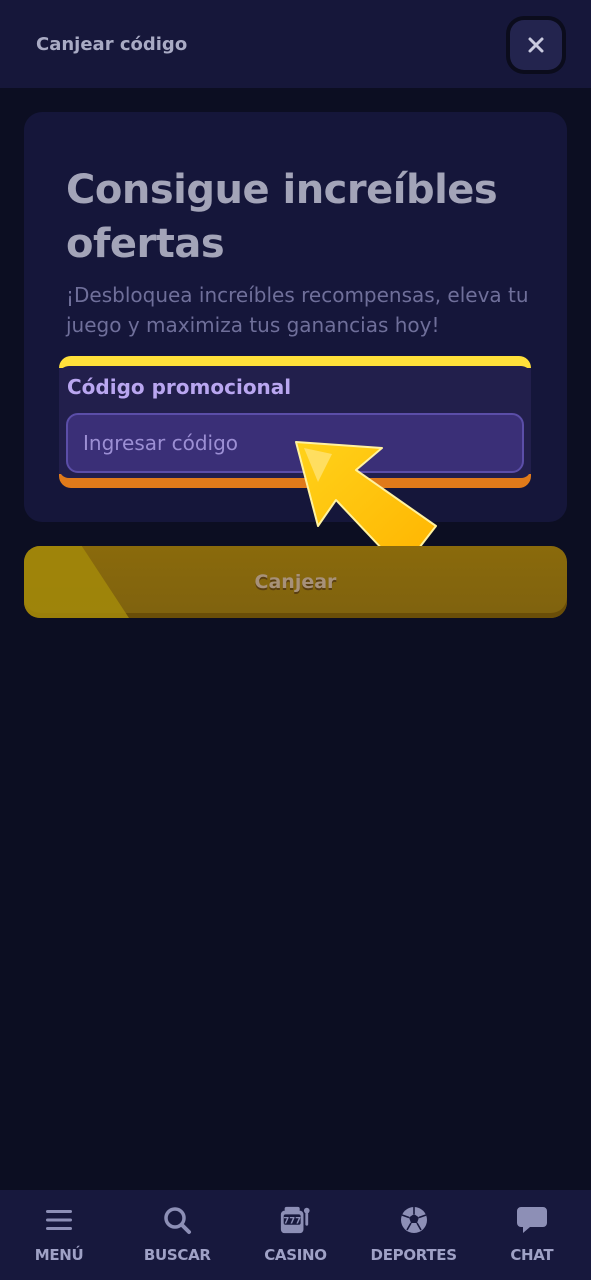 This screenshot has height=1280, width=591. What do you see at coordinates (282, 217) in the screenshot?
I see `card-title: Consigue increíbles ofertas` at bounding box center [282, 217].